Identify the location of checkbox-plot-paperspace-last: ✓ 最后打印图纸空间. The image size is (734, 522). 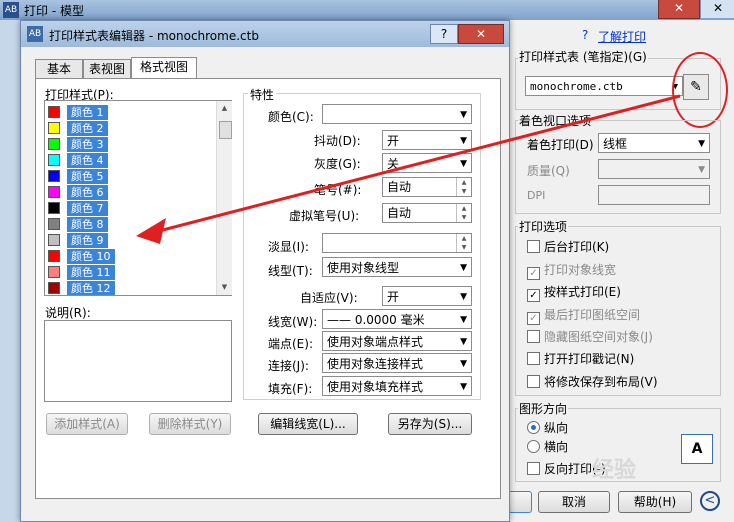
(583, 315).